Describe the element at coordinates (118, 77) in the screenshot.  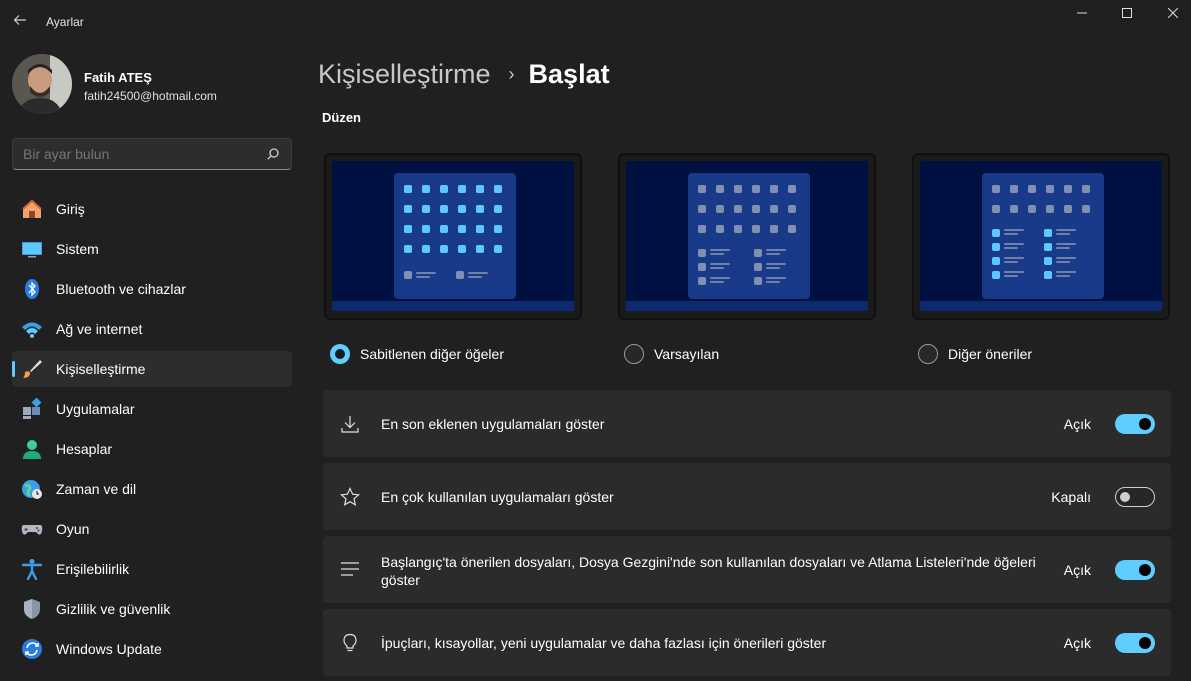
I see `user-name: Fatih ATEŞ` at that location.